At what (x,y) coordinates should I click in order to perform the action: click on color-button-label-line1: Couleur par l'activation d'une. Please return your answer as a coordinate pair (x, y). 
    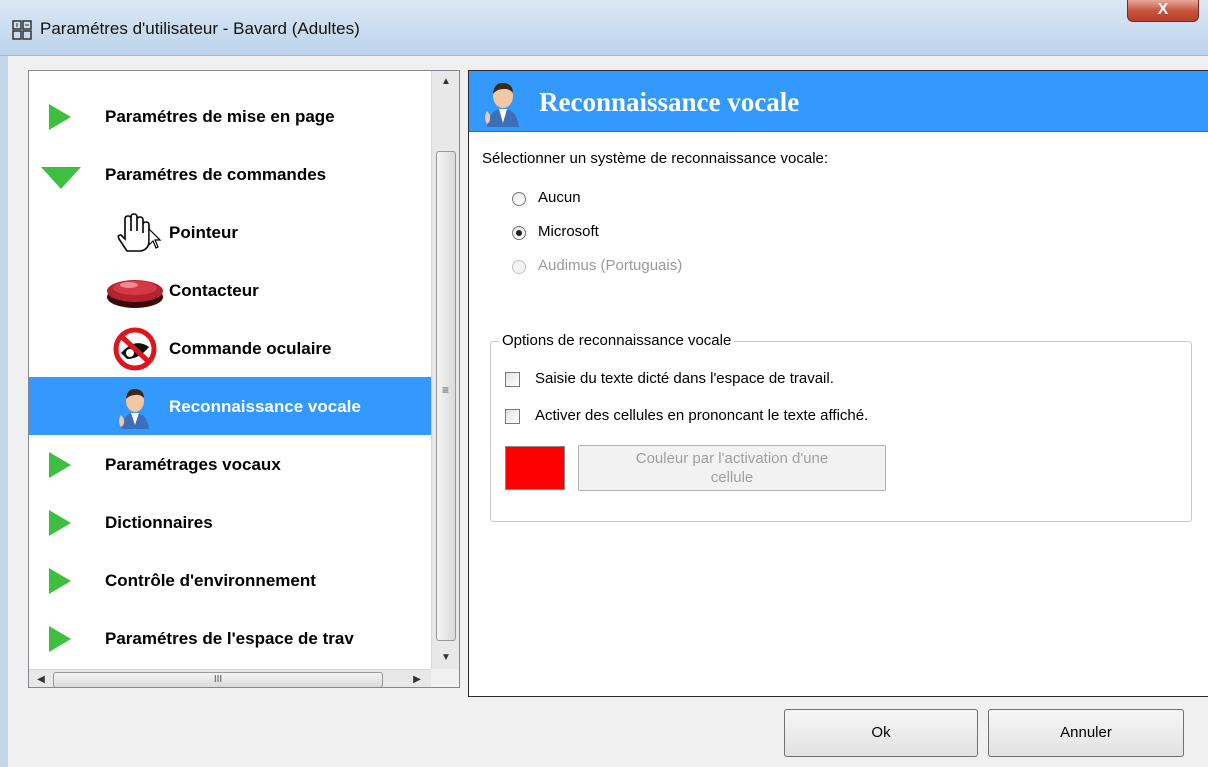
    Looking at the image, I should click on (732, 458).